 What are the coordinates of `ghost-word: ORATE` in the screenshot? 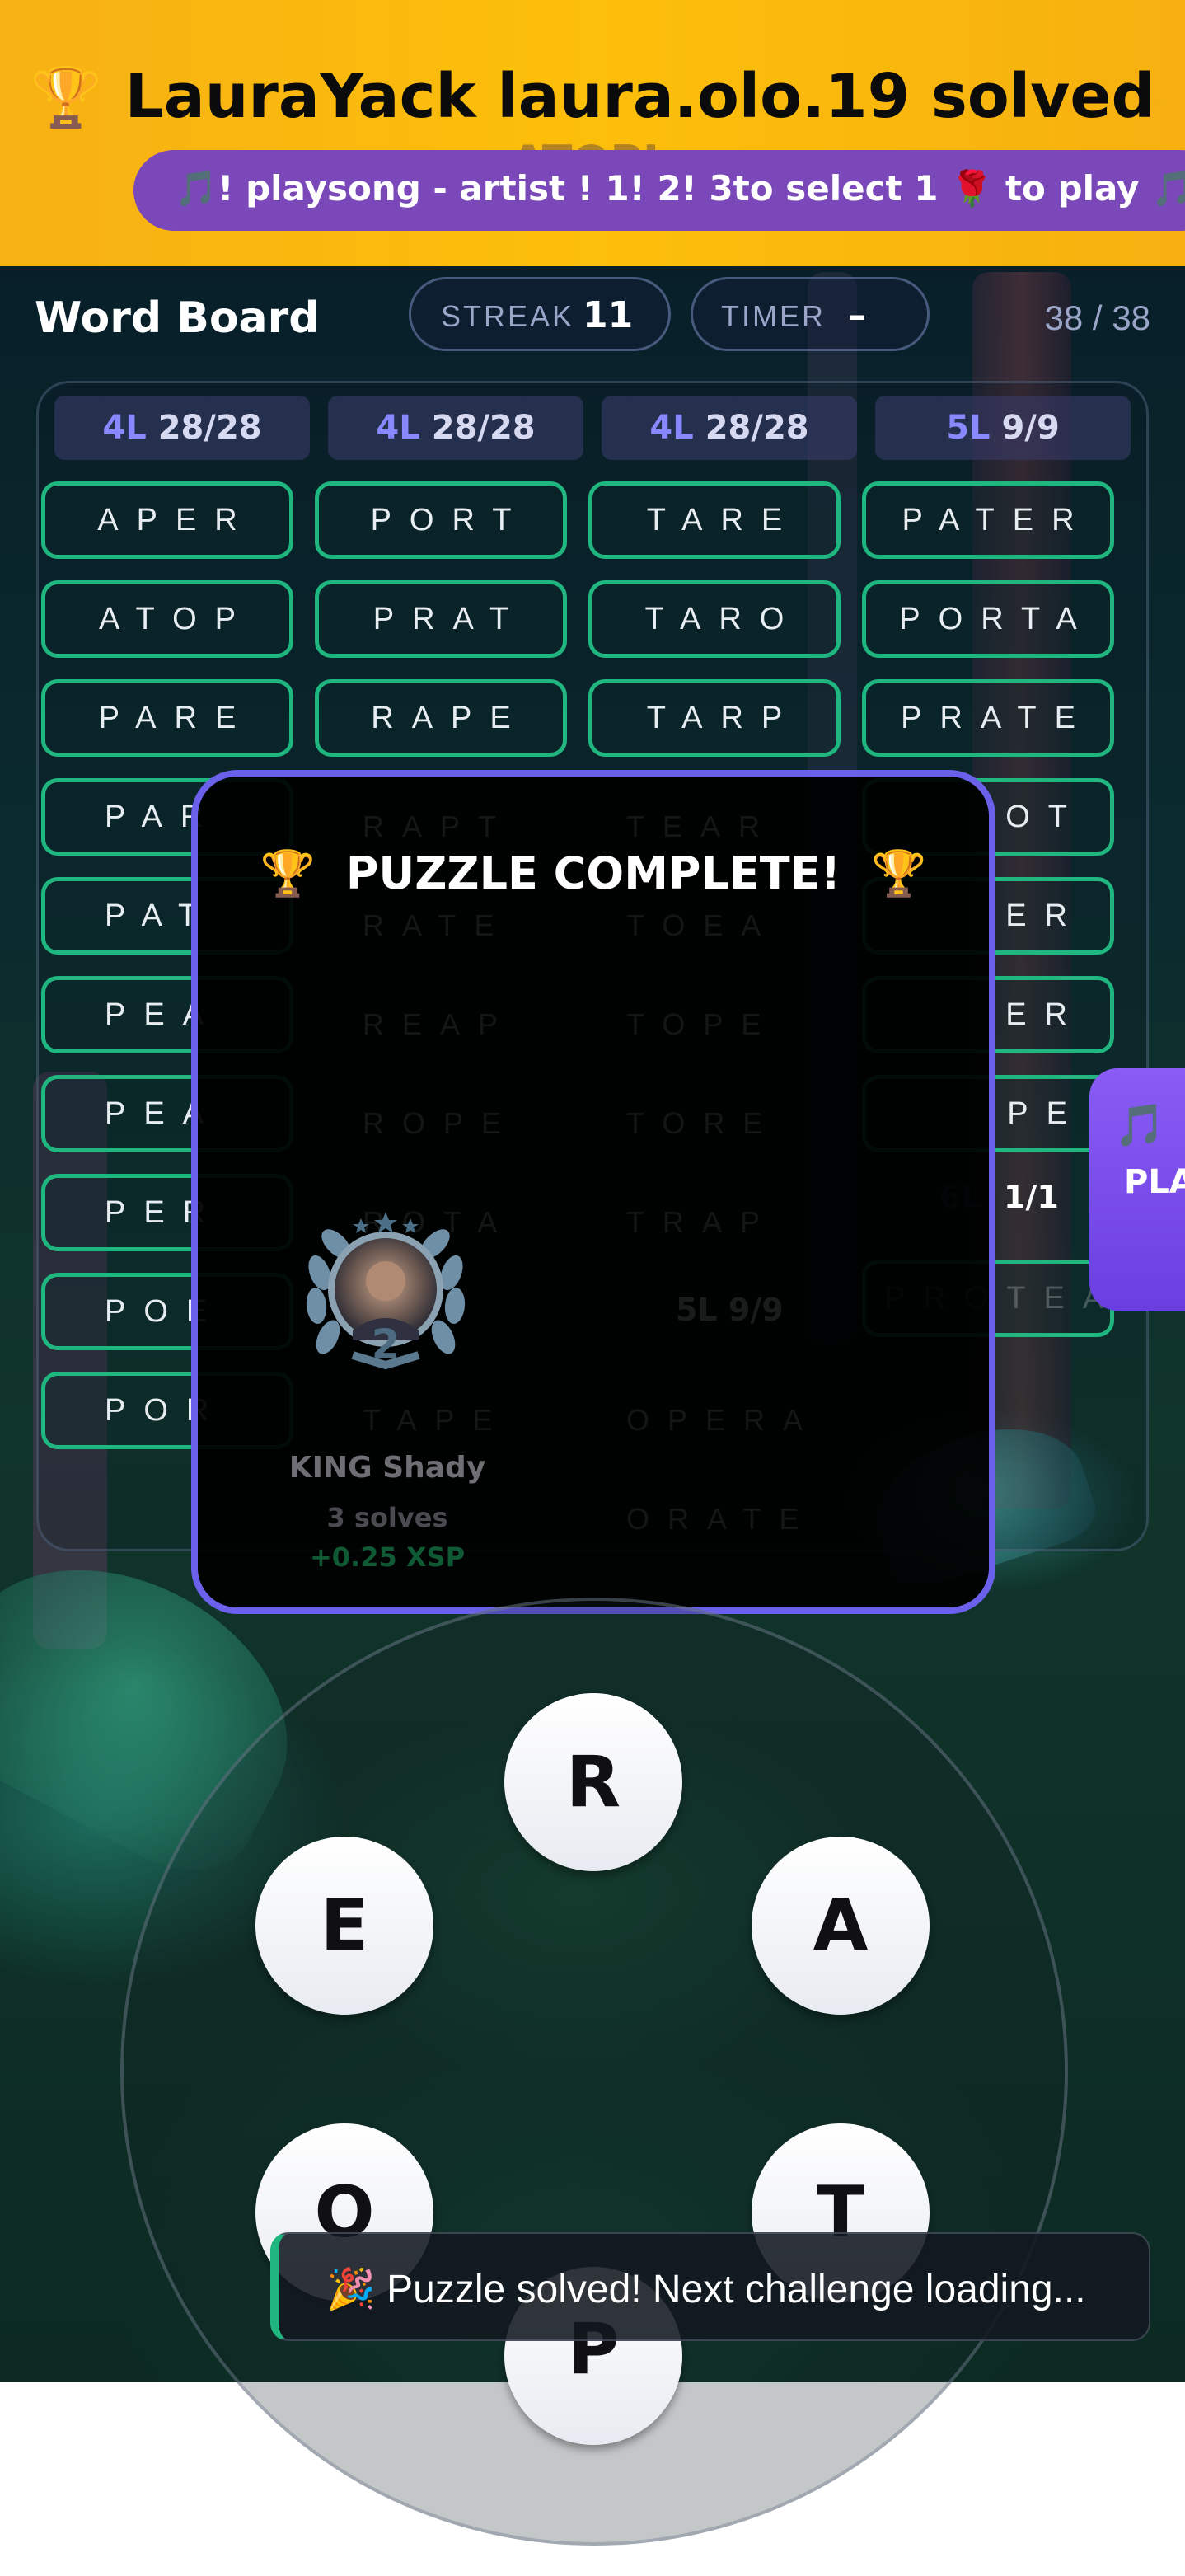 It's located at (722, 1519).